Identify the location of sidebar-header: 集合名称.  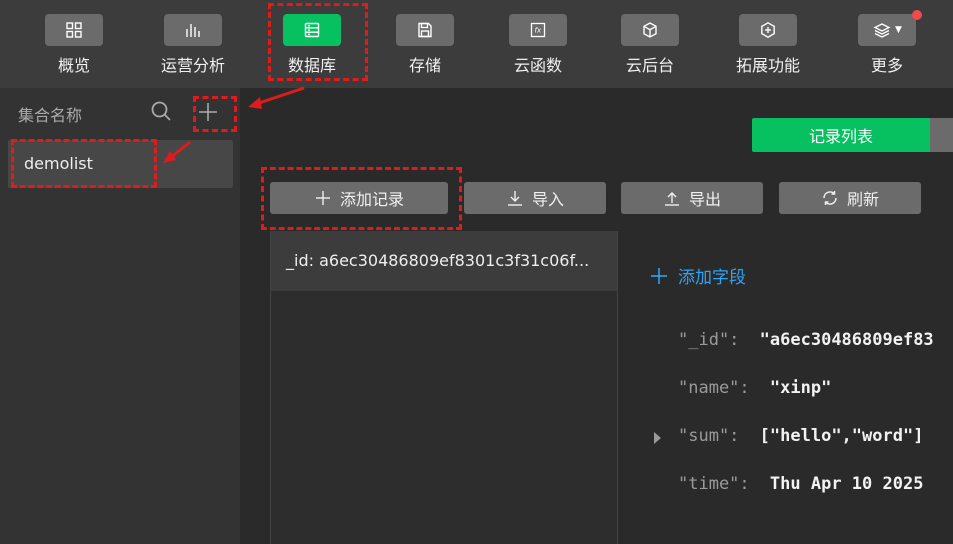
(120, 111).